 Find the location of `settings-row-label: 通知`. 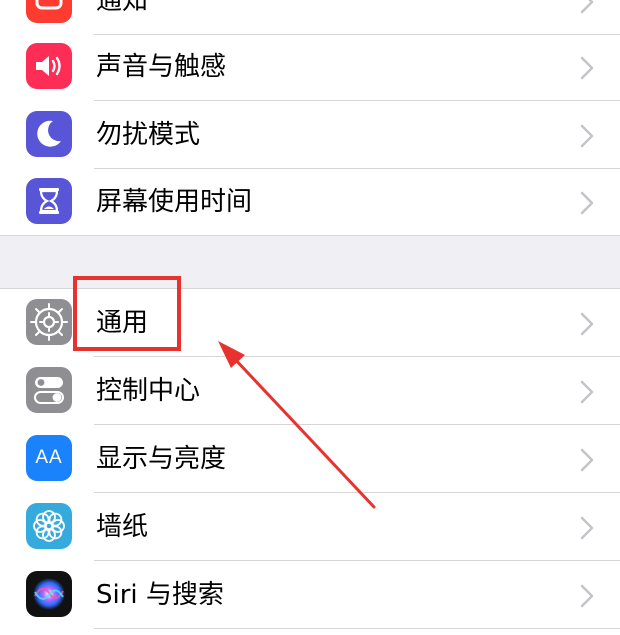

settings-row-label: 通知 is located at coordinates (122, 8).